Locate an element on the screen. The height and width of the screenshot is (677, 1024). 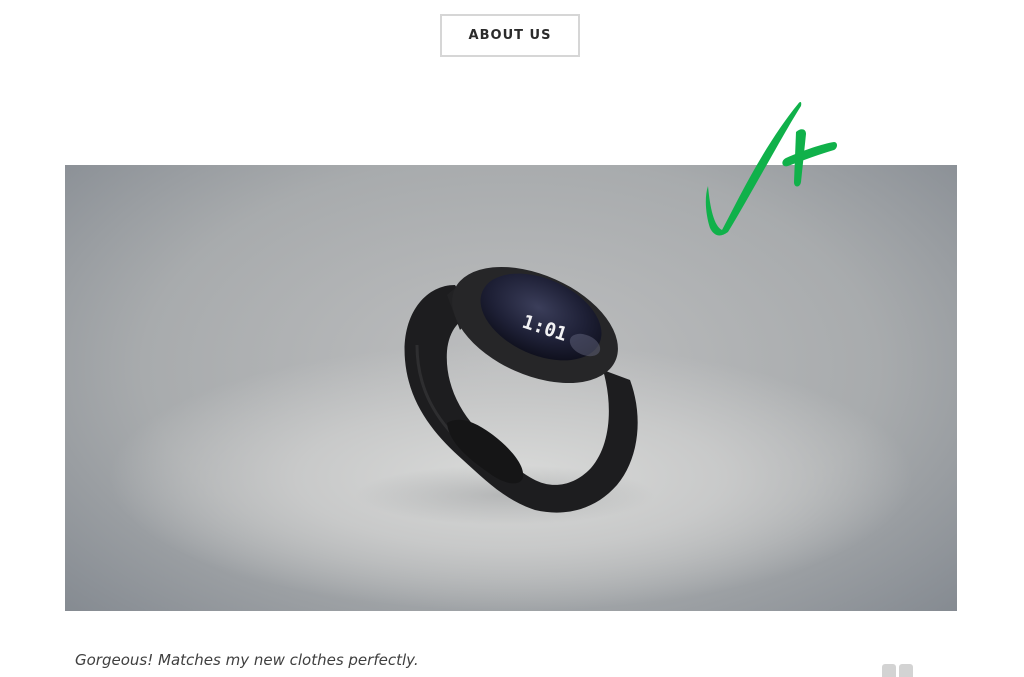
checkmark-plus-icon is located at coordinates (771, 168).